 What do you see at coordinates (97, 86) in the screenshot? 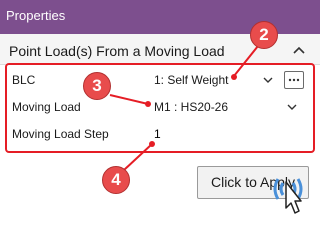
I see `callout-badge-3: 3` at bounding box center [97, 86].